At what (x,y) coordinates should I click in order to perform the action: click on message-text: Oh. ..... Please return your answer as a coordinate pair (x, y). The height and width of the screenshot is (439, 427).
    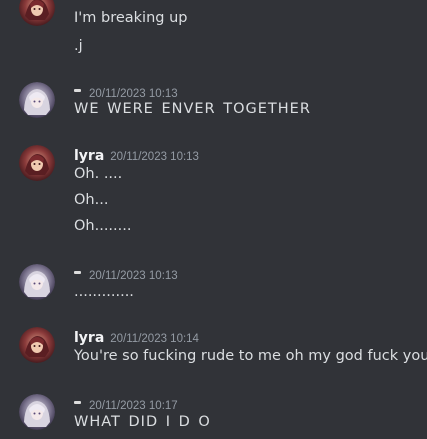
    Looking at the image, I should click on (98, 174).